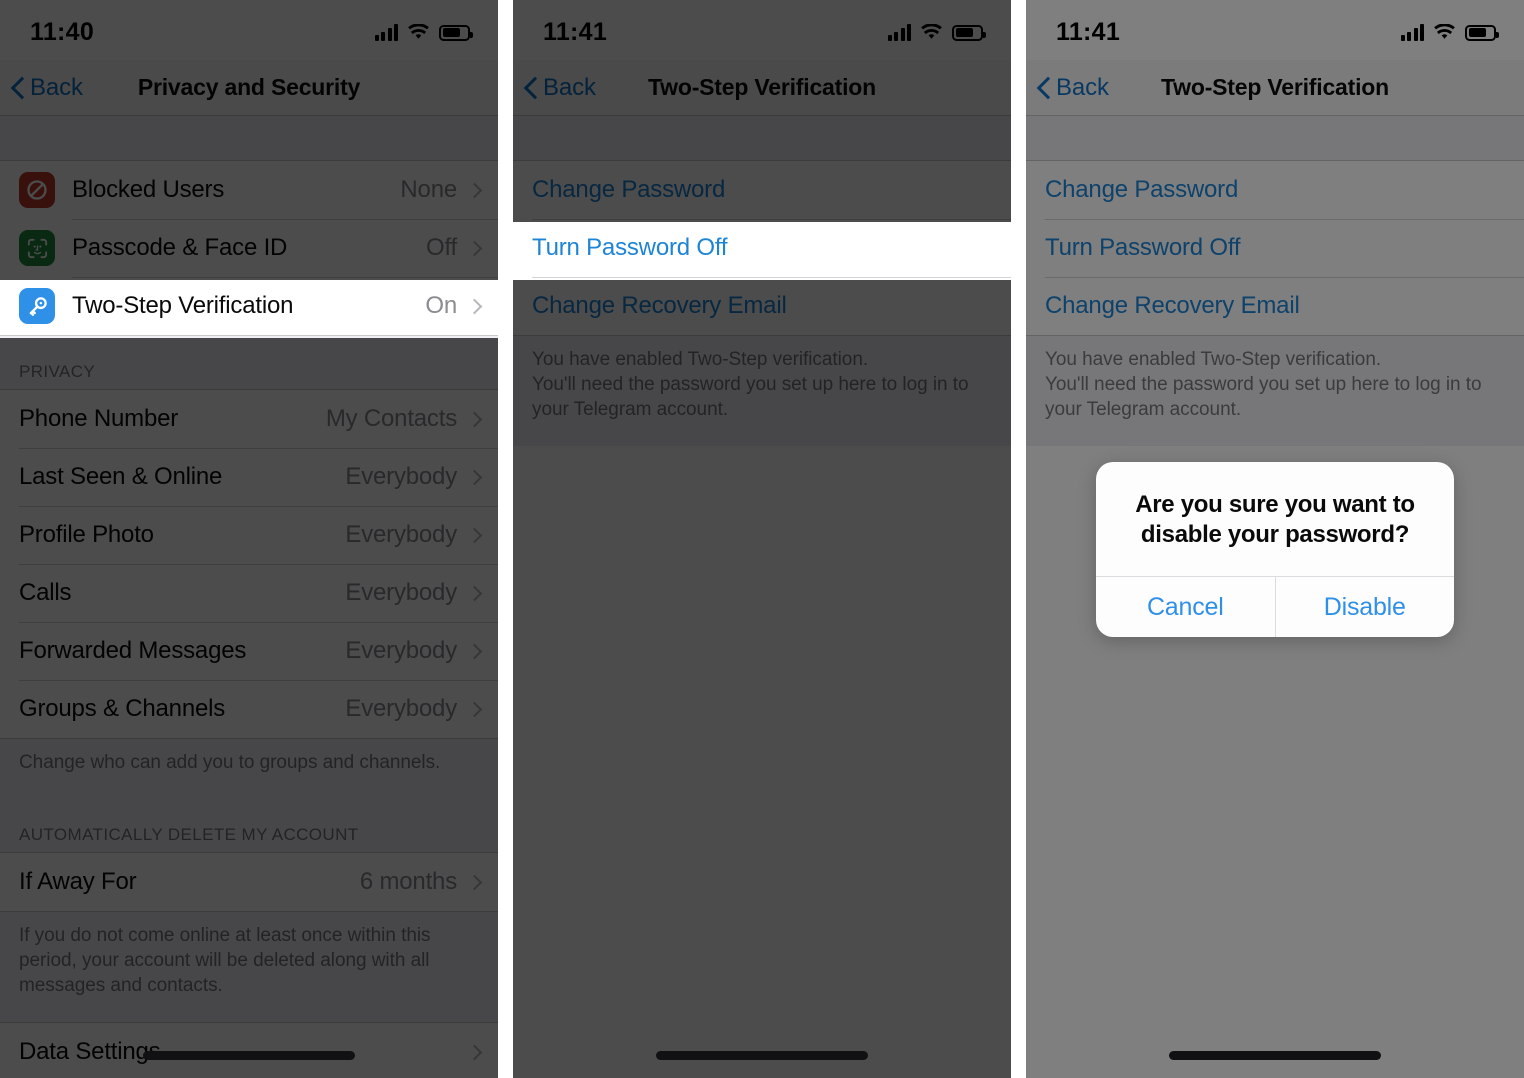 The width and height of the screenshot is (1524, 1078). What do you see at coordinates (1364, 607) in the screenshot?
I see `disable-button: Disable` at bounding box center [1364, 607].